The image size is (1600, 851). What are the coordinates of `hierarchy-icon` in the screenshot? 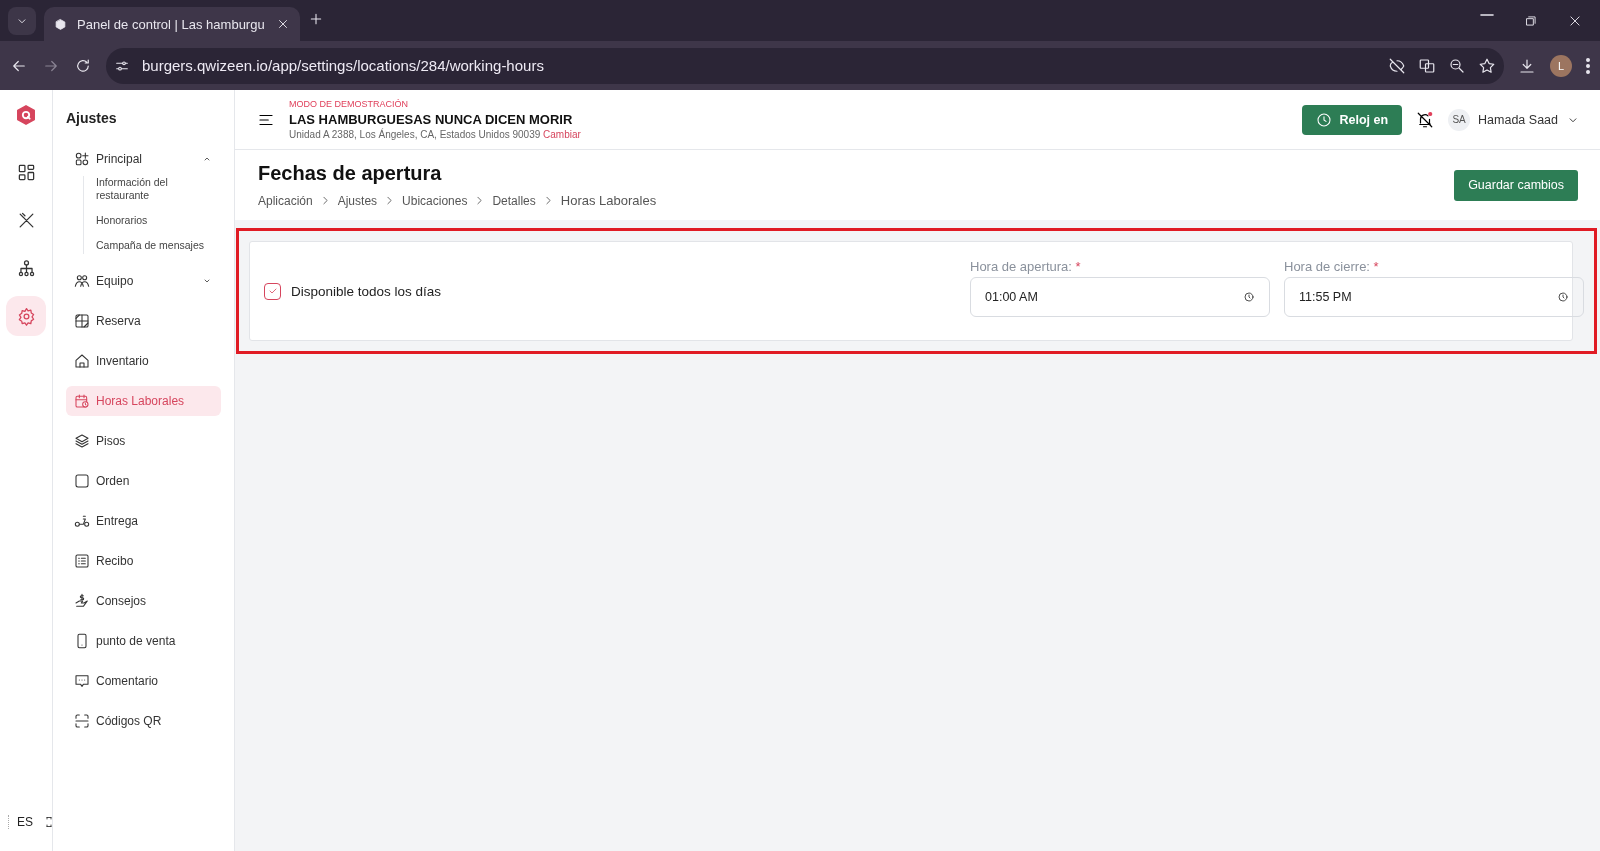 It's located at (26, 268).